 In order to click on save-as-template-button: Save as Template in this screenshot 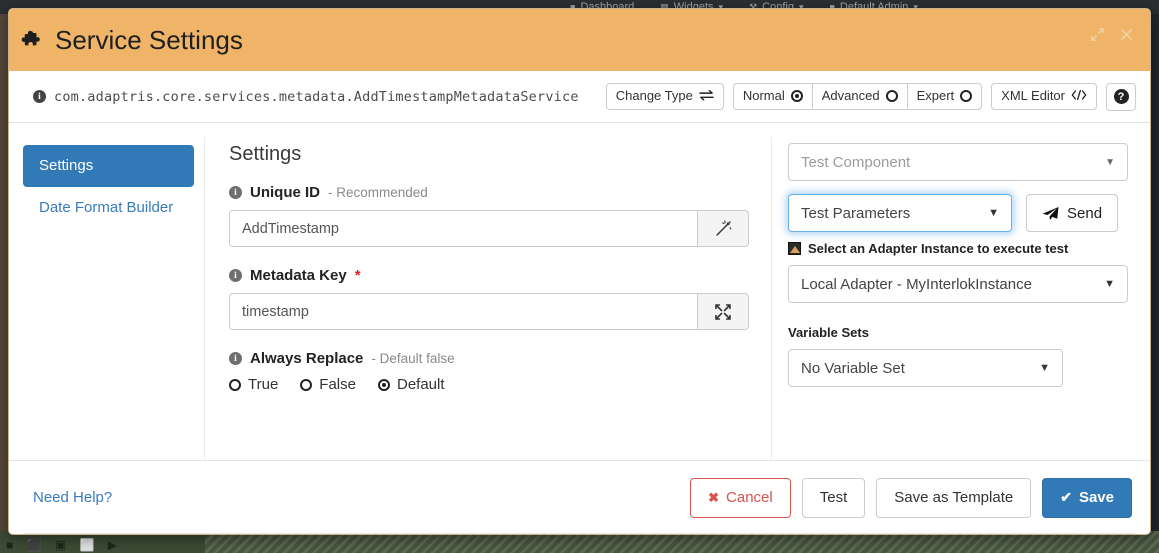, I will do `click(954, 497)`.